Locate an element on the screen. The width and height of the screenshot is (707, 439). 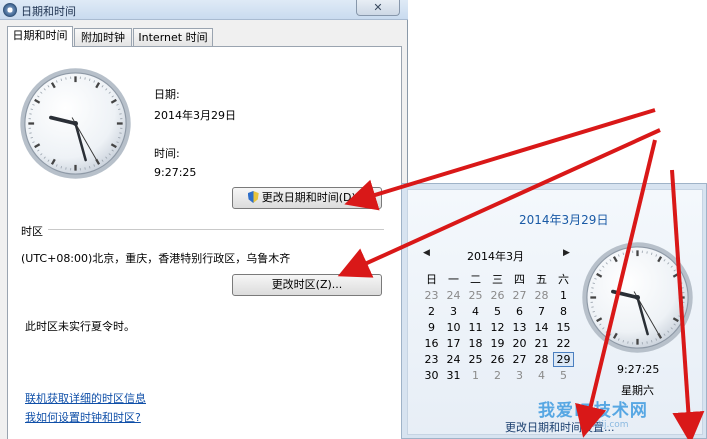
calendar-month-label: 2014年3月 is located at coordinates (495, 256).